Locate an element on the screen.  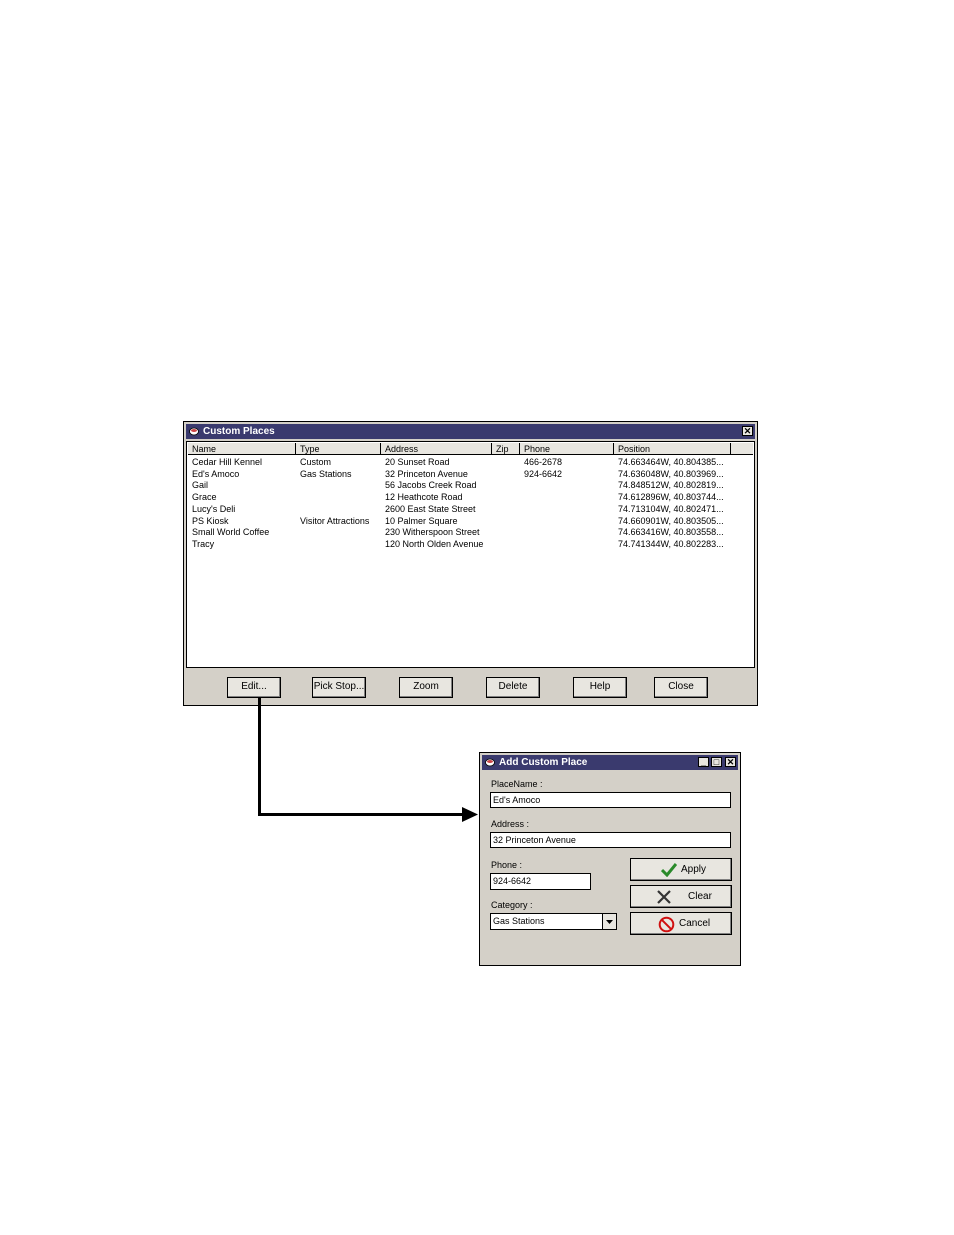
place-name-field: Ed's Amoco is located at coordinates (610, 800).